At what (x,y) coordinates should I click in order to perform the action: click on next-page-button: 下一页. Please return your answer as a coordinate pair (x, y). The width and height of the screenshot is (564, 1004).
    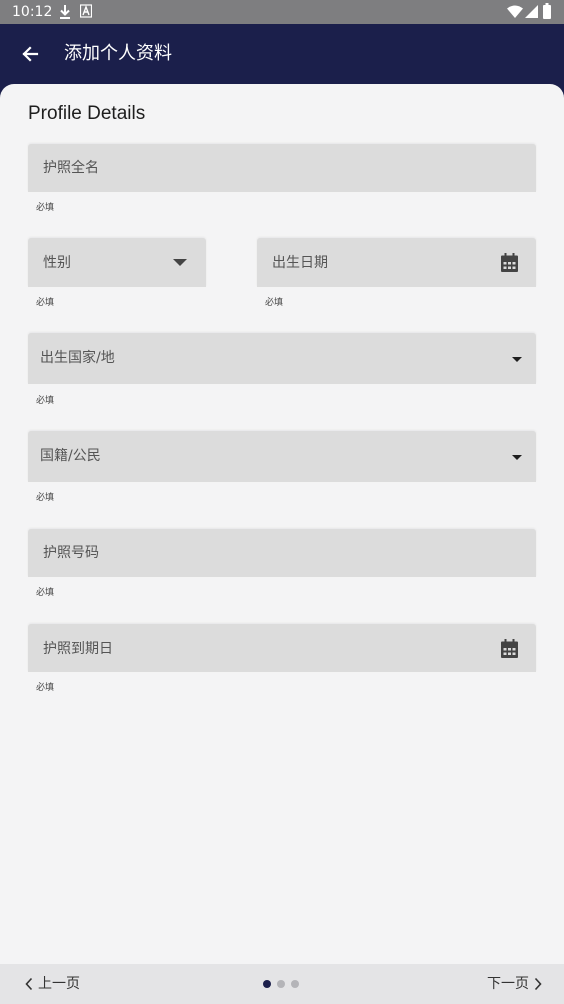
    Looking at the image, I should click on (515, 984).